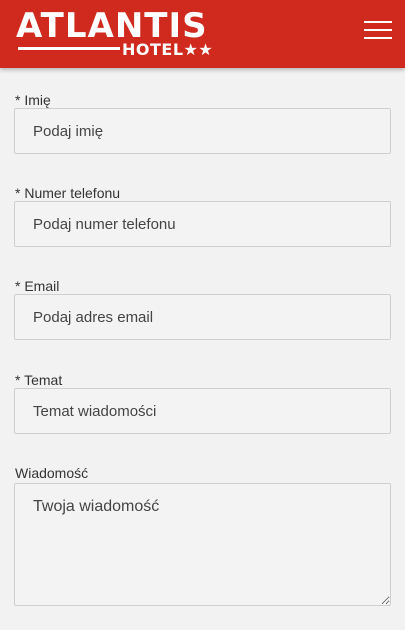 The image size is (405, 630). Describe the element at coordinates (168, 49) in the screenshot. I see `logo-subtitle: HOTEL★★` at that location.